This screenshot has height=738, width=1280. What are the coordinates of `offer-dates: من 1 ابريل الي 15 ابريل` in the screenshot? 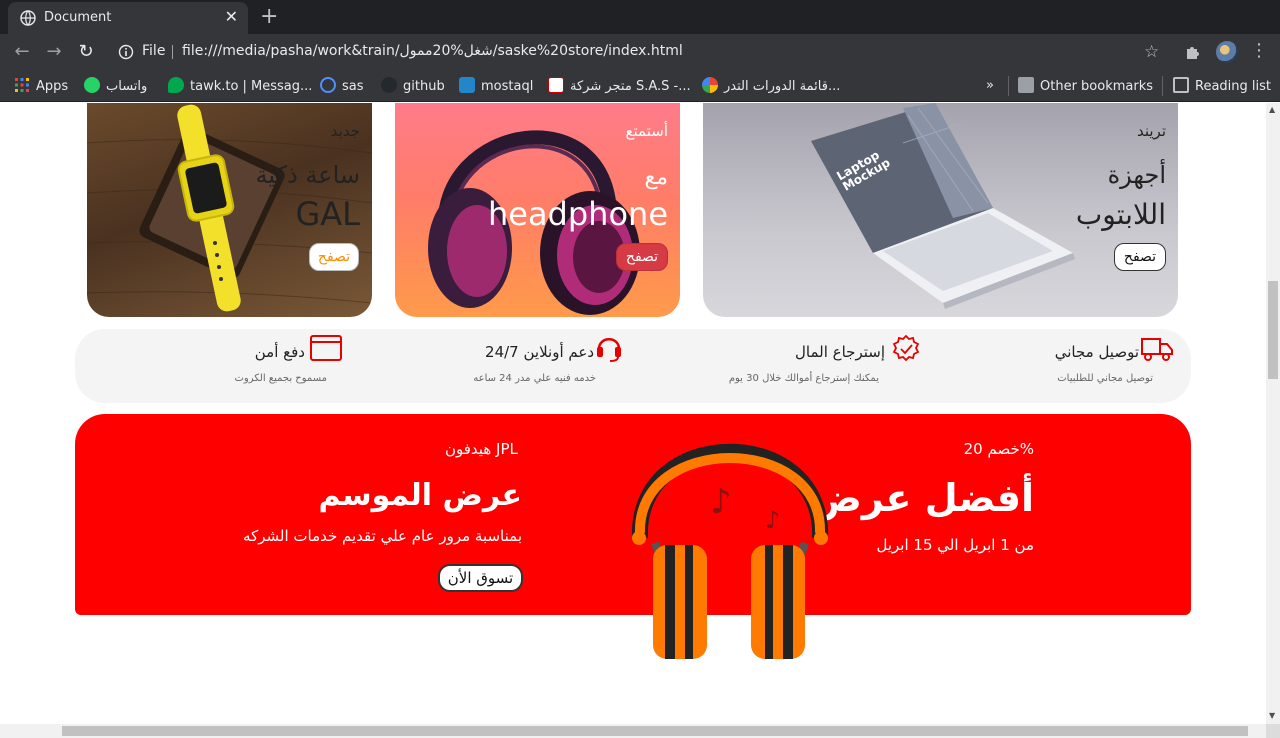 It's located at (955, 545).